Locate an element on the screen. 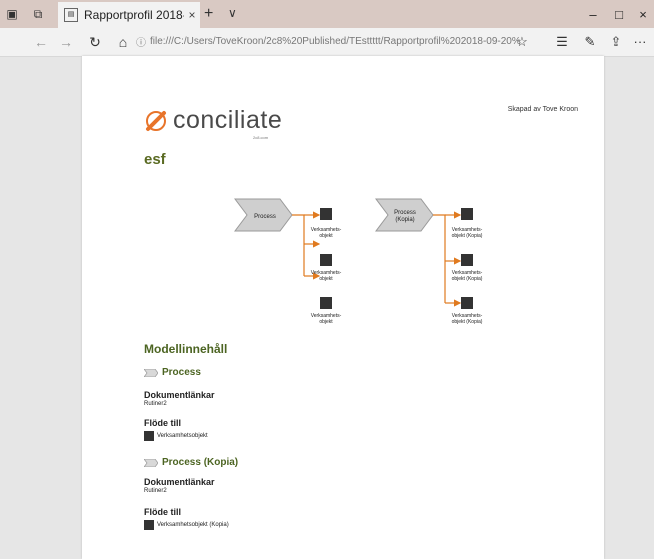 The width and height of the screenshot is (654, 559). tab-list-chevron-icon: ∨ is located at coordinates (232, 13).